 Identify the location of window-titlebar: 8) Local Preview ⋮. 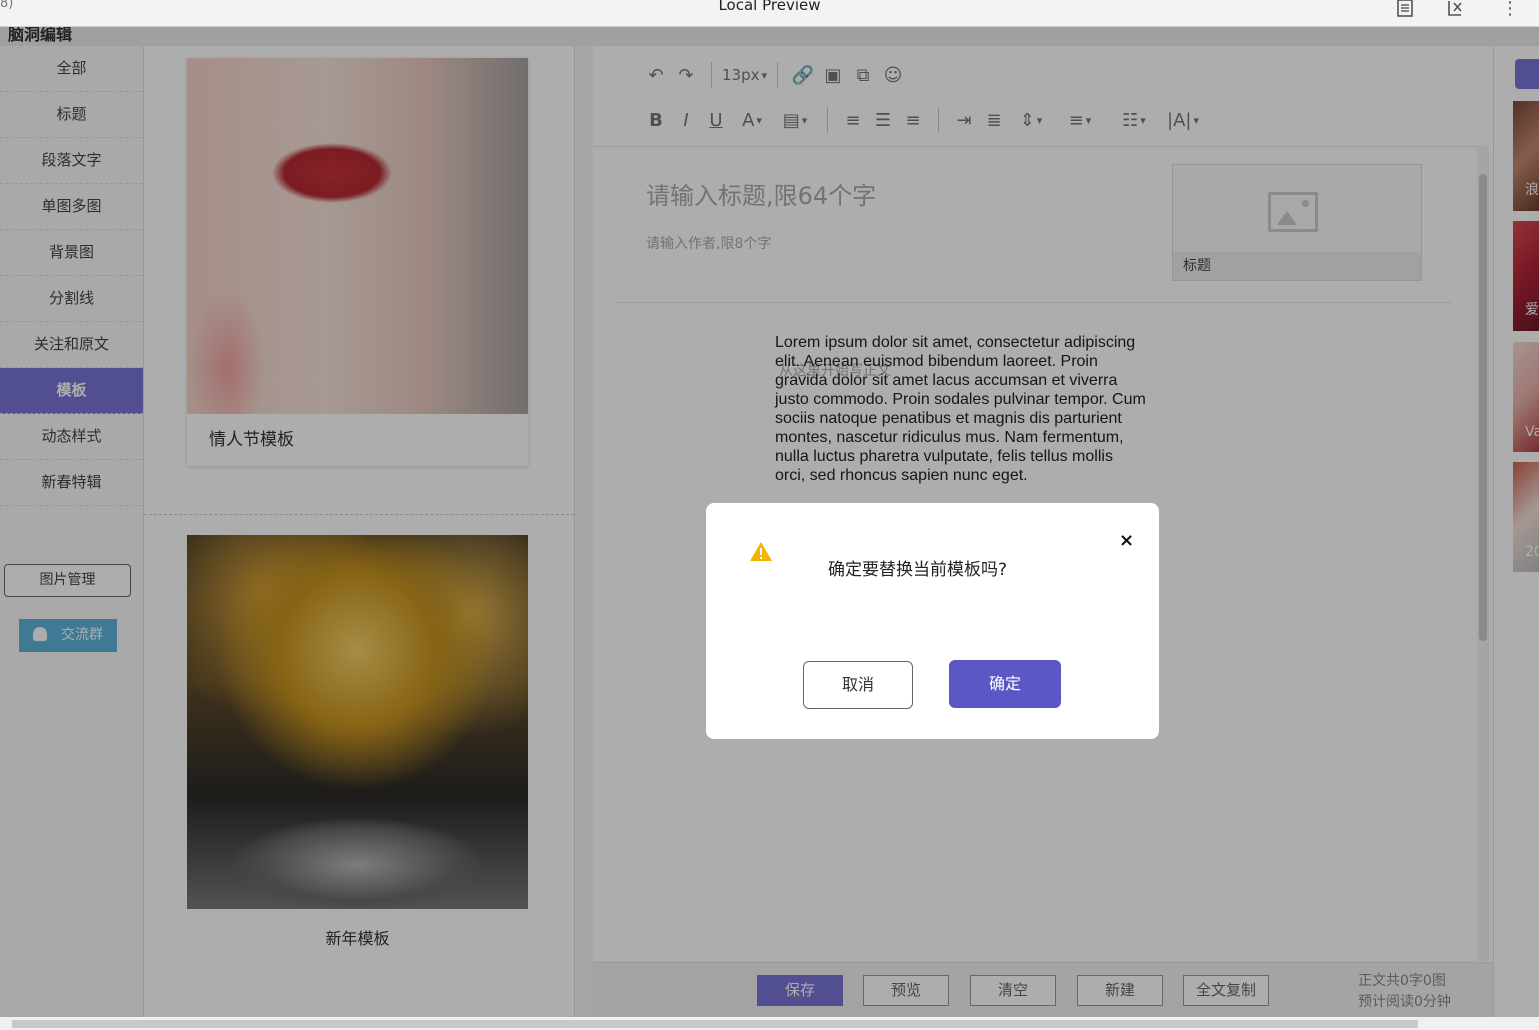
(769, 13).